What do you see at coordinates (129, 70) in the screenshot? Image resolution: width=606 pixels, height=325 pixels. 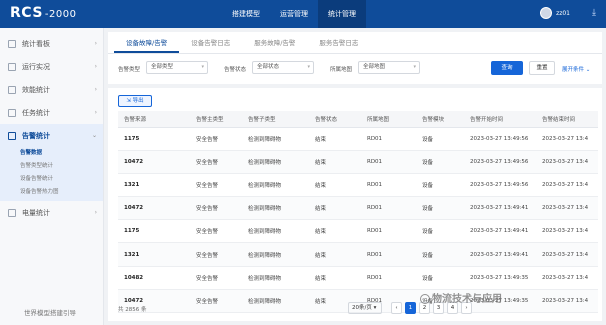 I see `alarm-type-label: 告警类型` at bounding box center [129, 70].